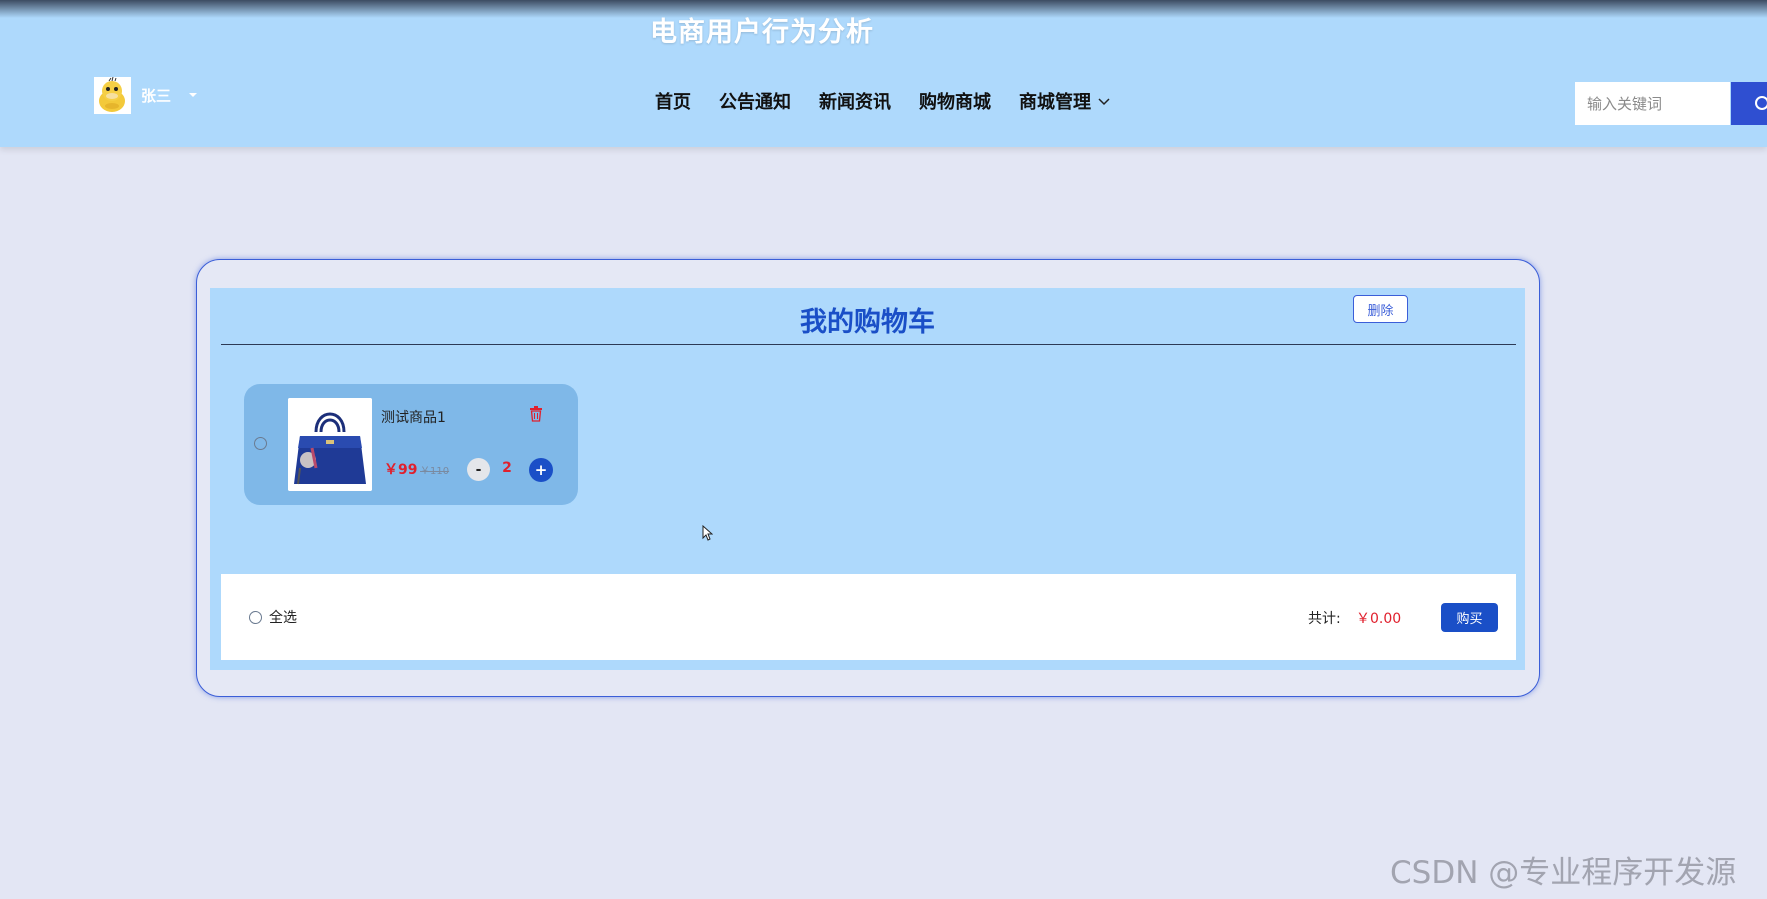 Image resolution: width=1767 pixels, height=899 pixels. Describe the element at coordinates (1761, 102) in the screenshot. I see `search-icon` at that location.